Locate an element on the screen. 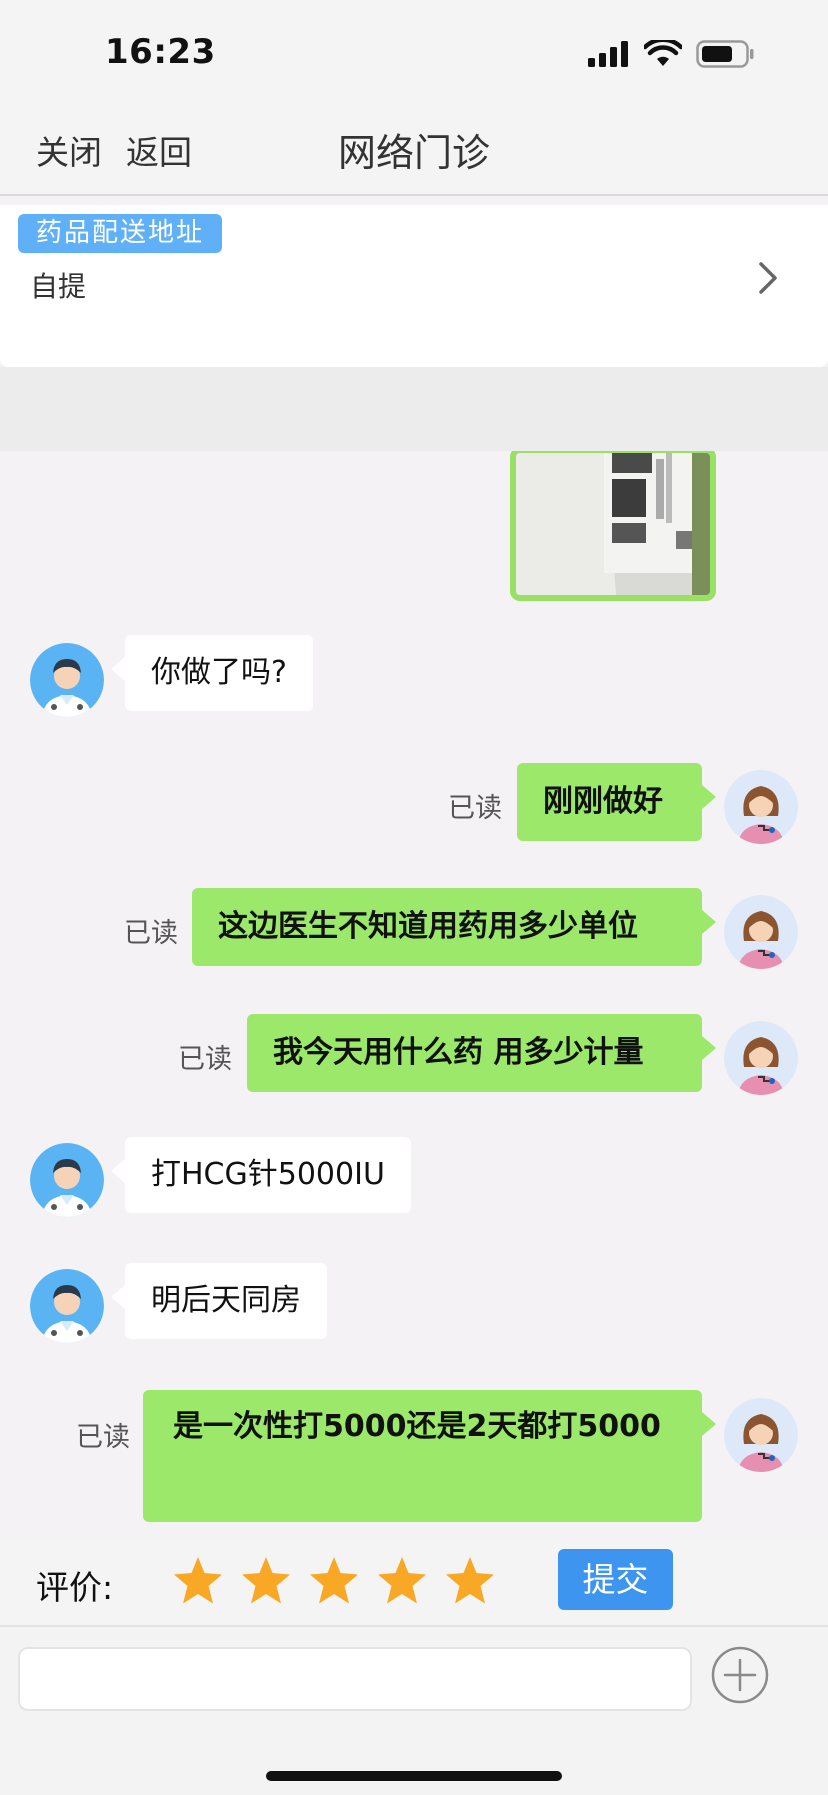 The image size is (828, 1795). home-indicator is located at coordinates (414, 1776).